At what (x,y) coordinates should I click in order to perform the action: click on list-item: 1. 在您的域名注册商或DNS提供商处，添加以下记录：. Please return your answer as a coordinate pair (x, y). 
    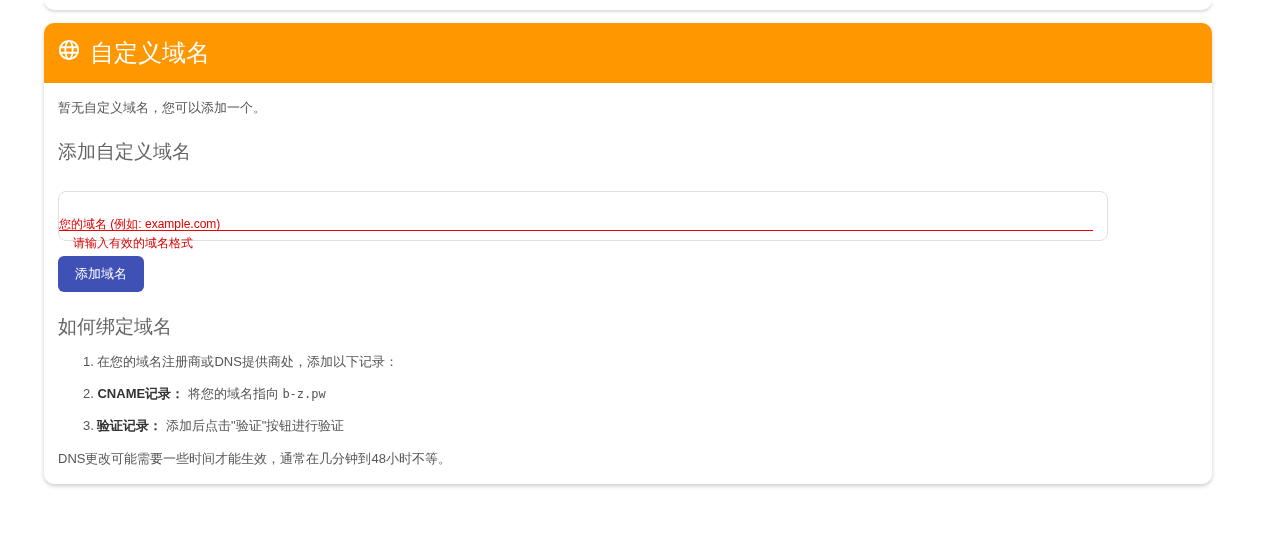
    Looking at the image, I should click on (241, 362).